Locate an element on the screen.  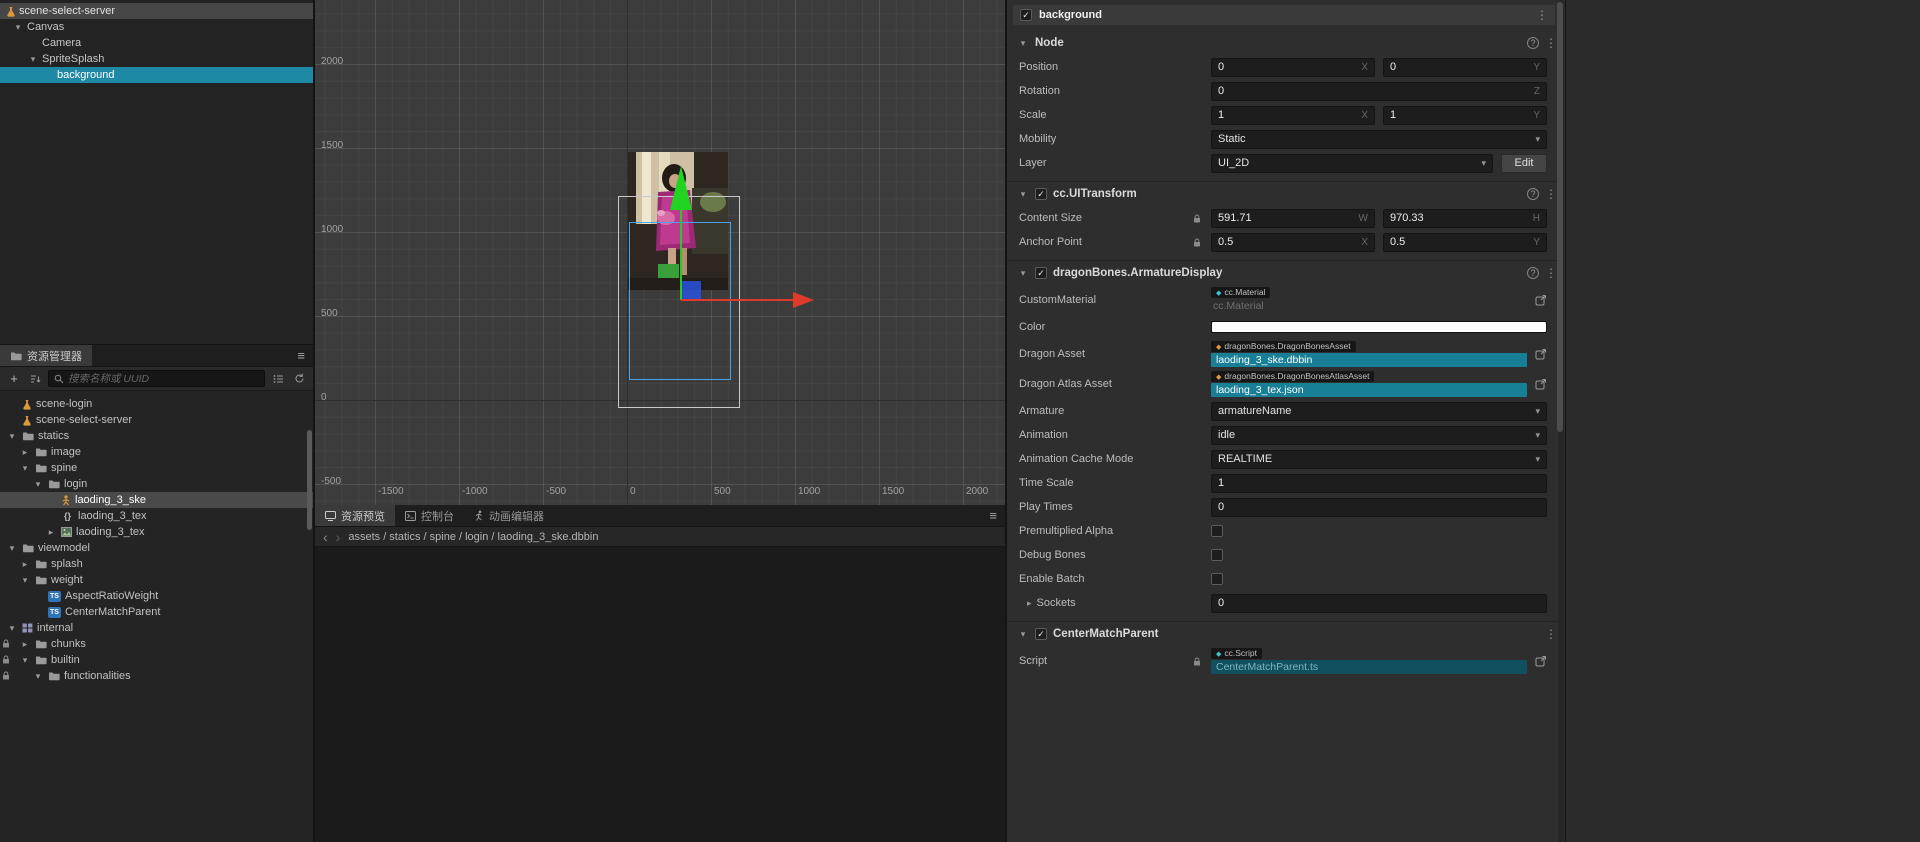
asset-item-chunks: chunks is located at coordinates (156, 644).